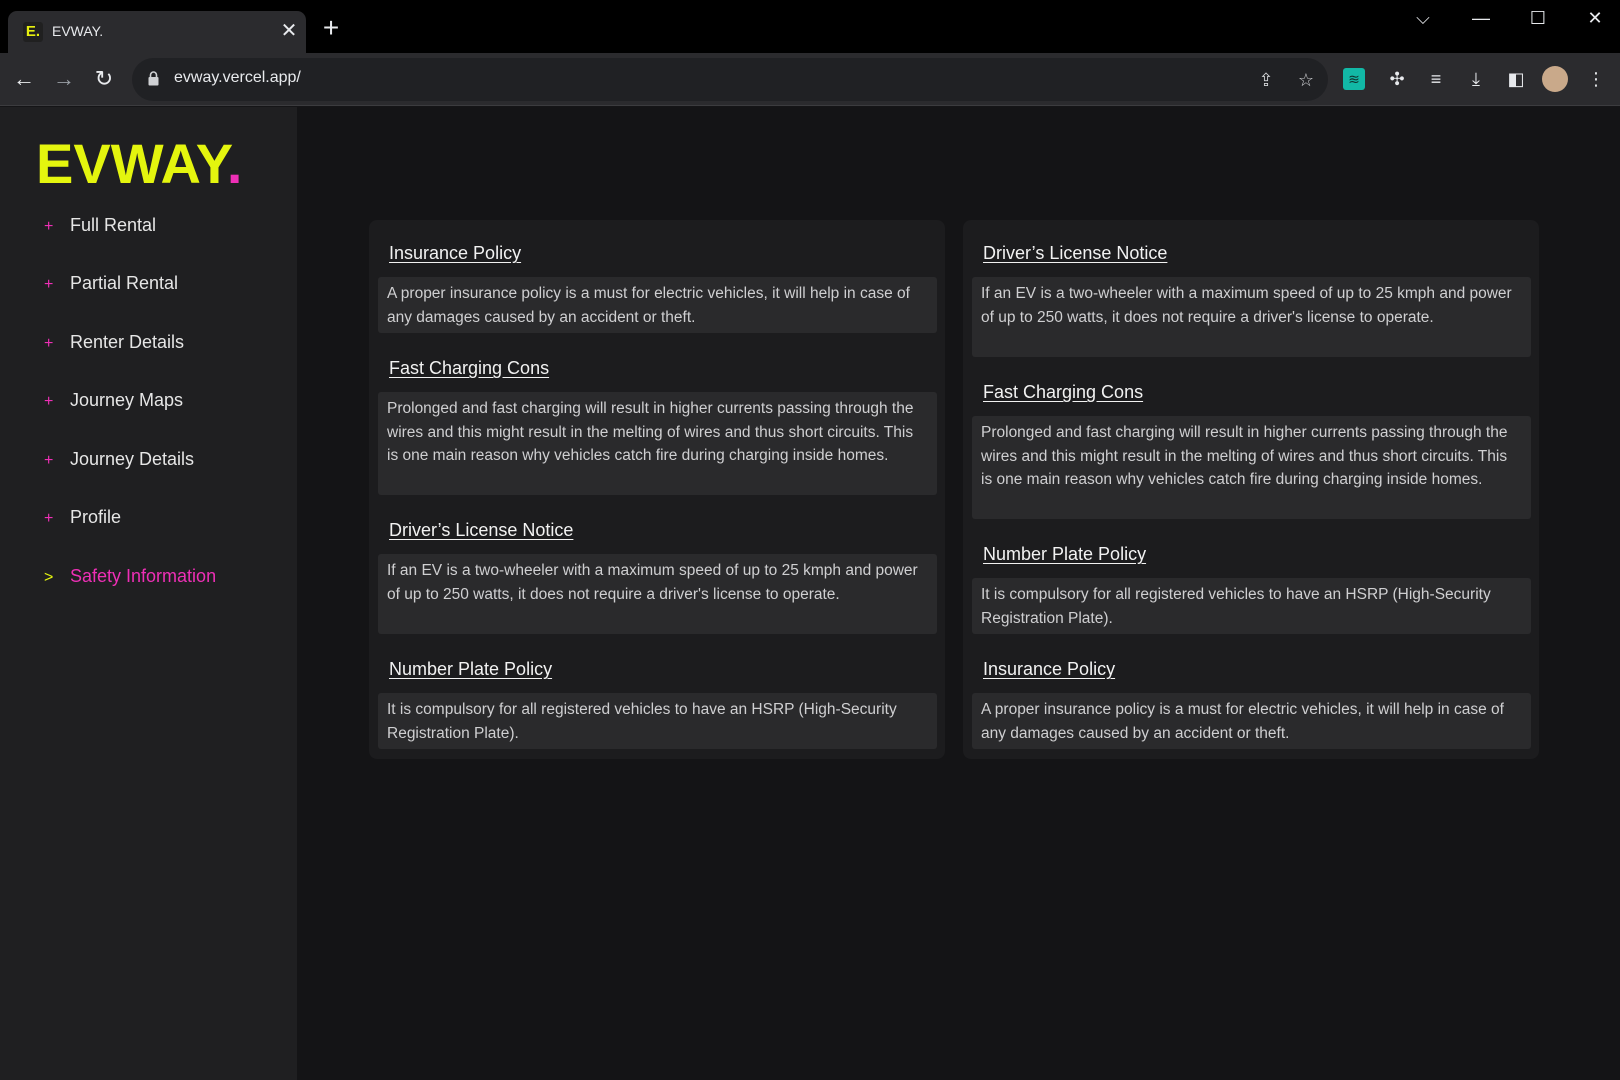 This screenshot has height=1080, width=1620. What do you see at coordinates (64, 79) in the screenshot?
I see `forward-icon: →` at bounding box center [64, 79].